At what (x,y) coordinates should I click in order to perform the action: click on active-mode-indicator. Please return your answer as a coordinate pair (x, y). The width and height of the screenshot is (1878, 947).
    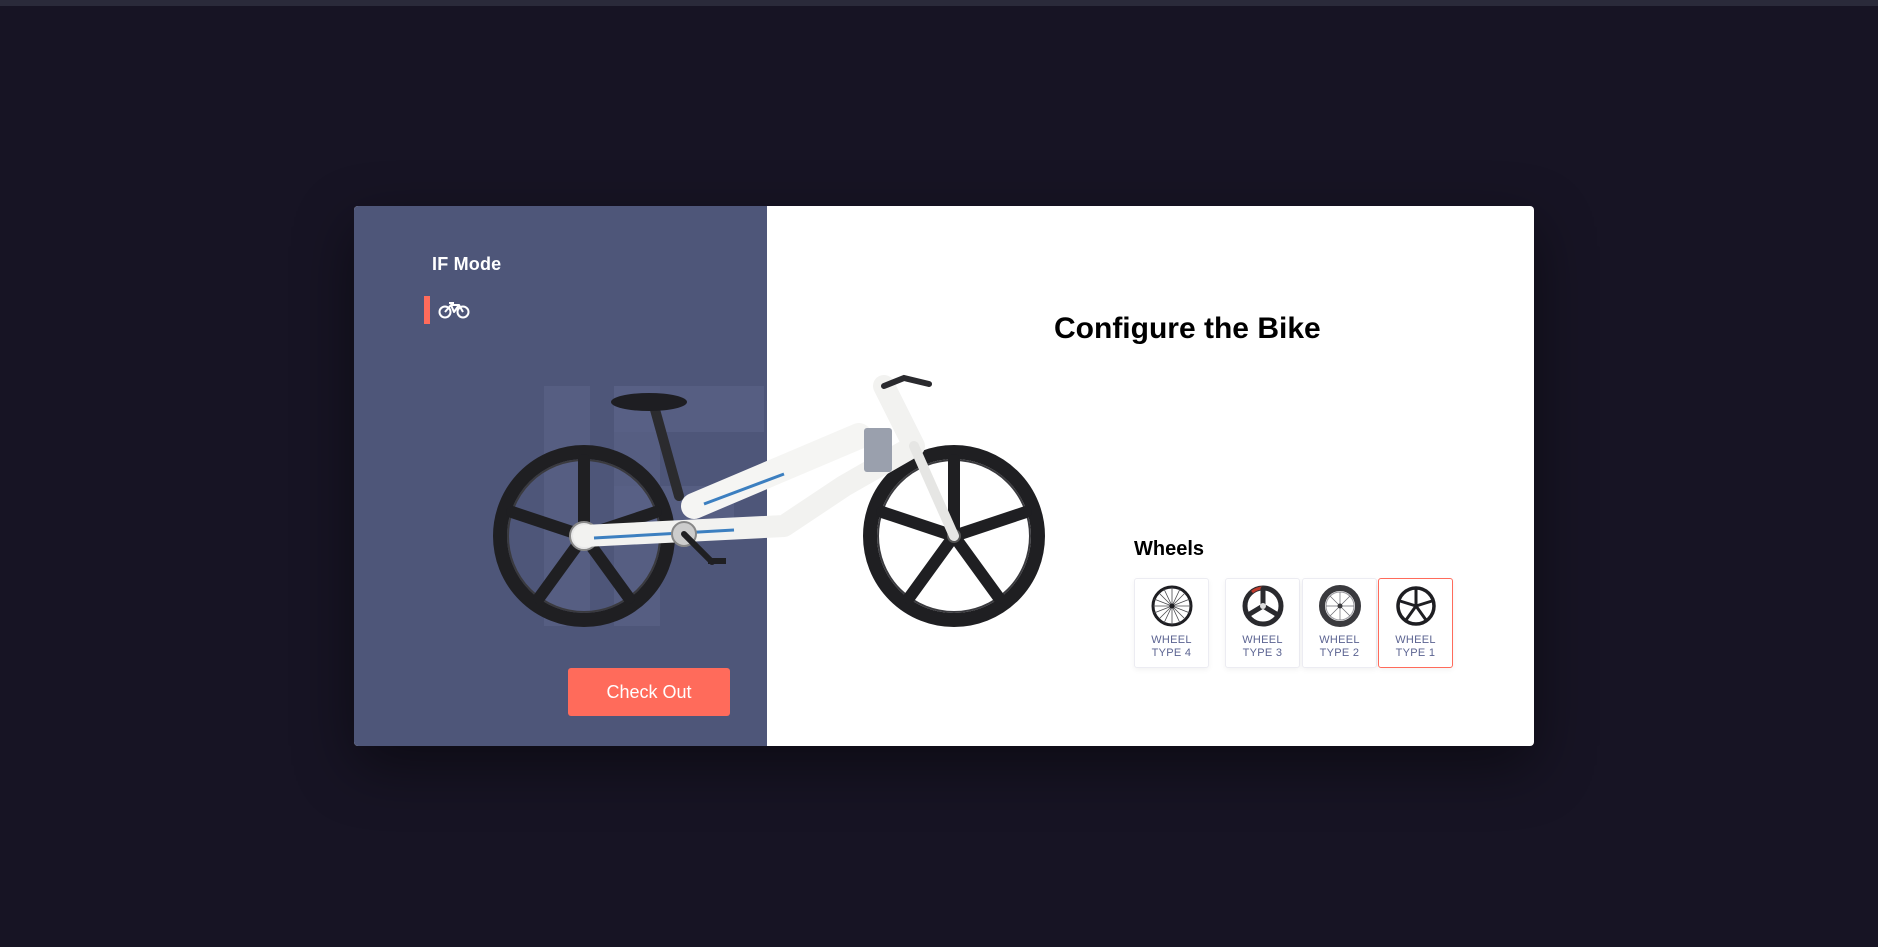
    Looking at the image, I should click on (427, 310).